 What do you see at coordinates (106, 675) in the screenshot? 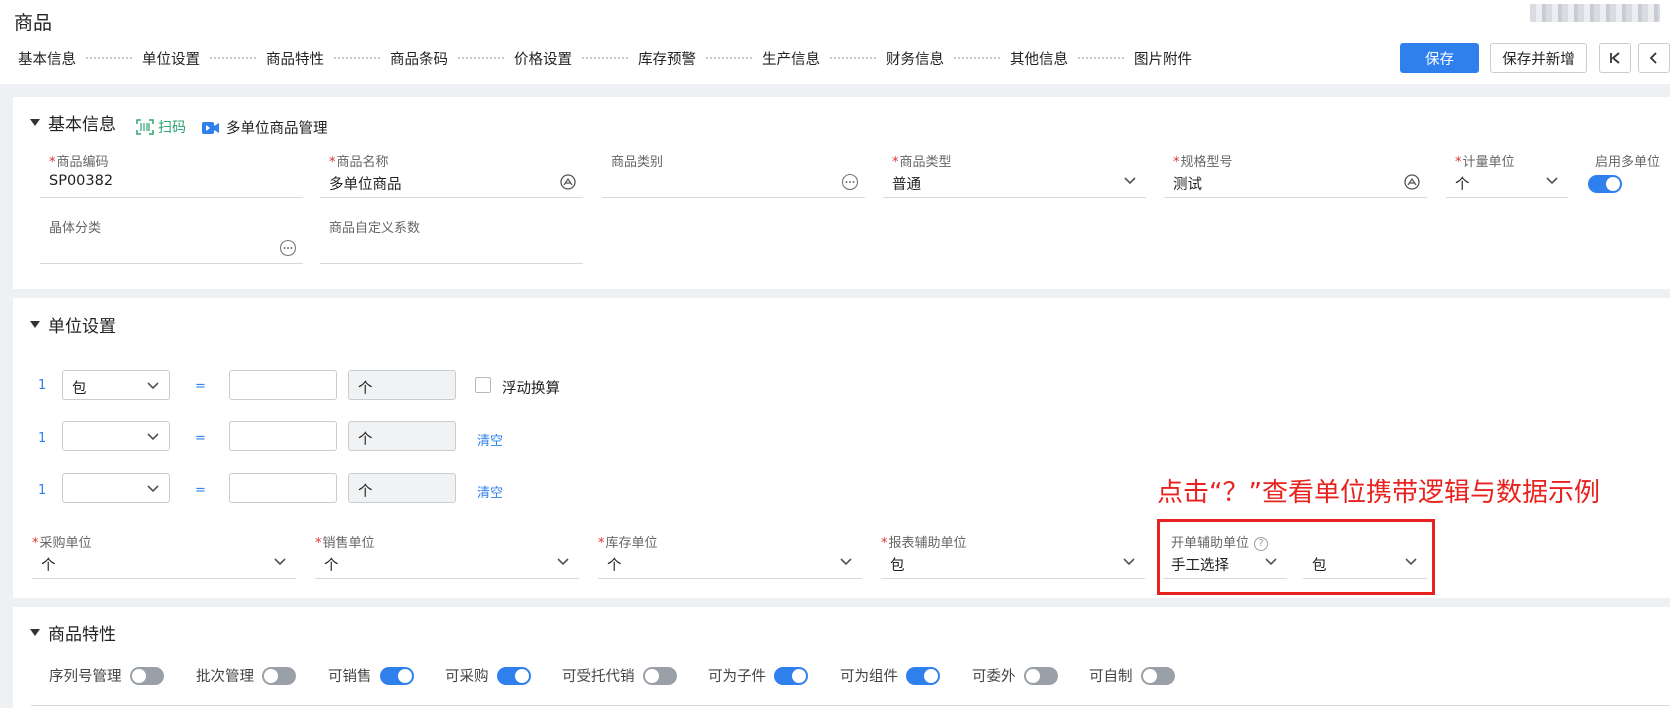
I see `feature-serial-number: 序列号管理` at bounding box center [106, 675].